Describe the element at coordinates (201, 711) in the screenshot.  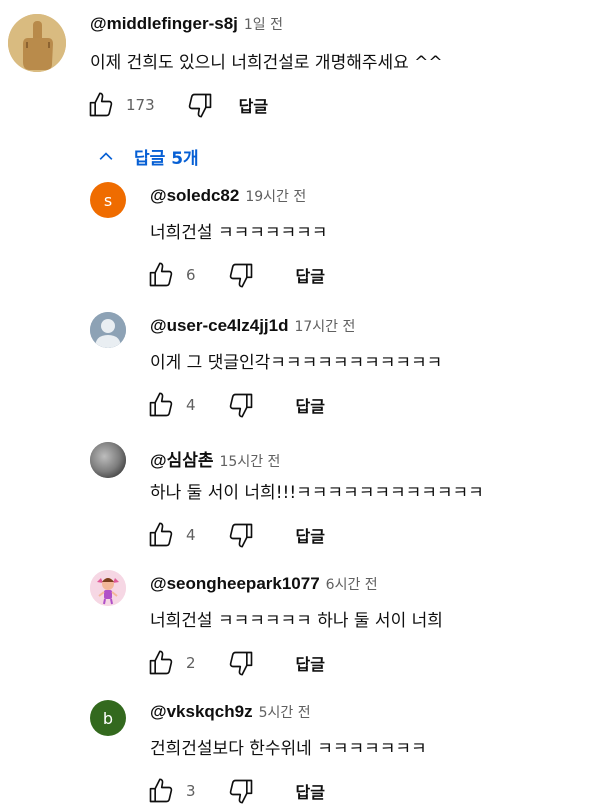
I see `author-name: @vkskqch9z` at that location.